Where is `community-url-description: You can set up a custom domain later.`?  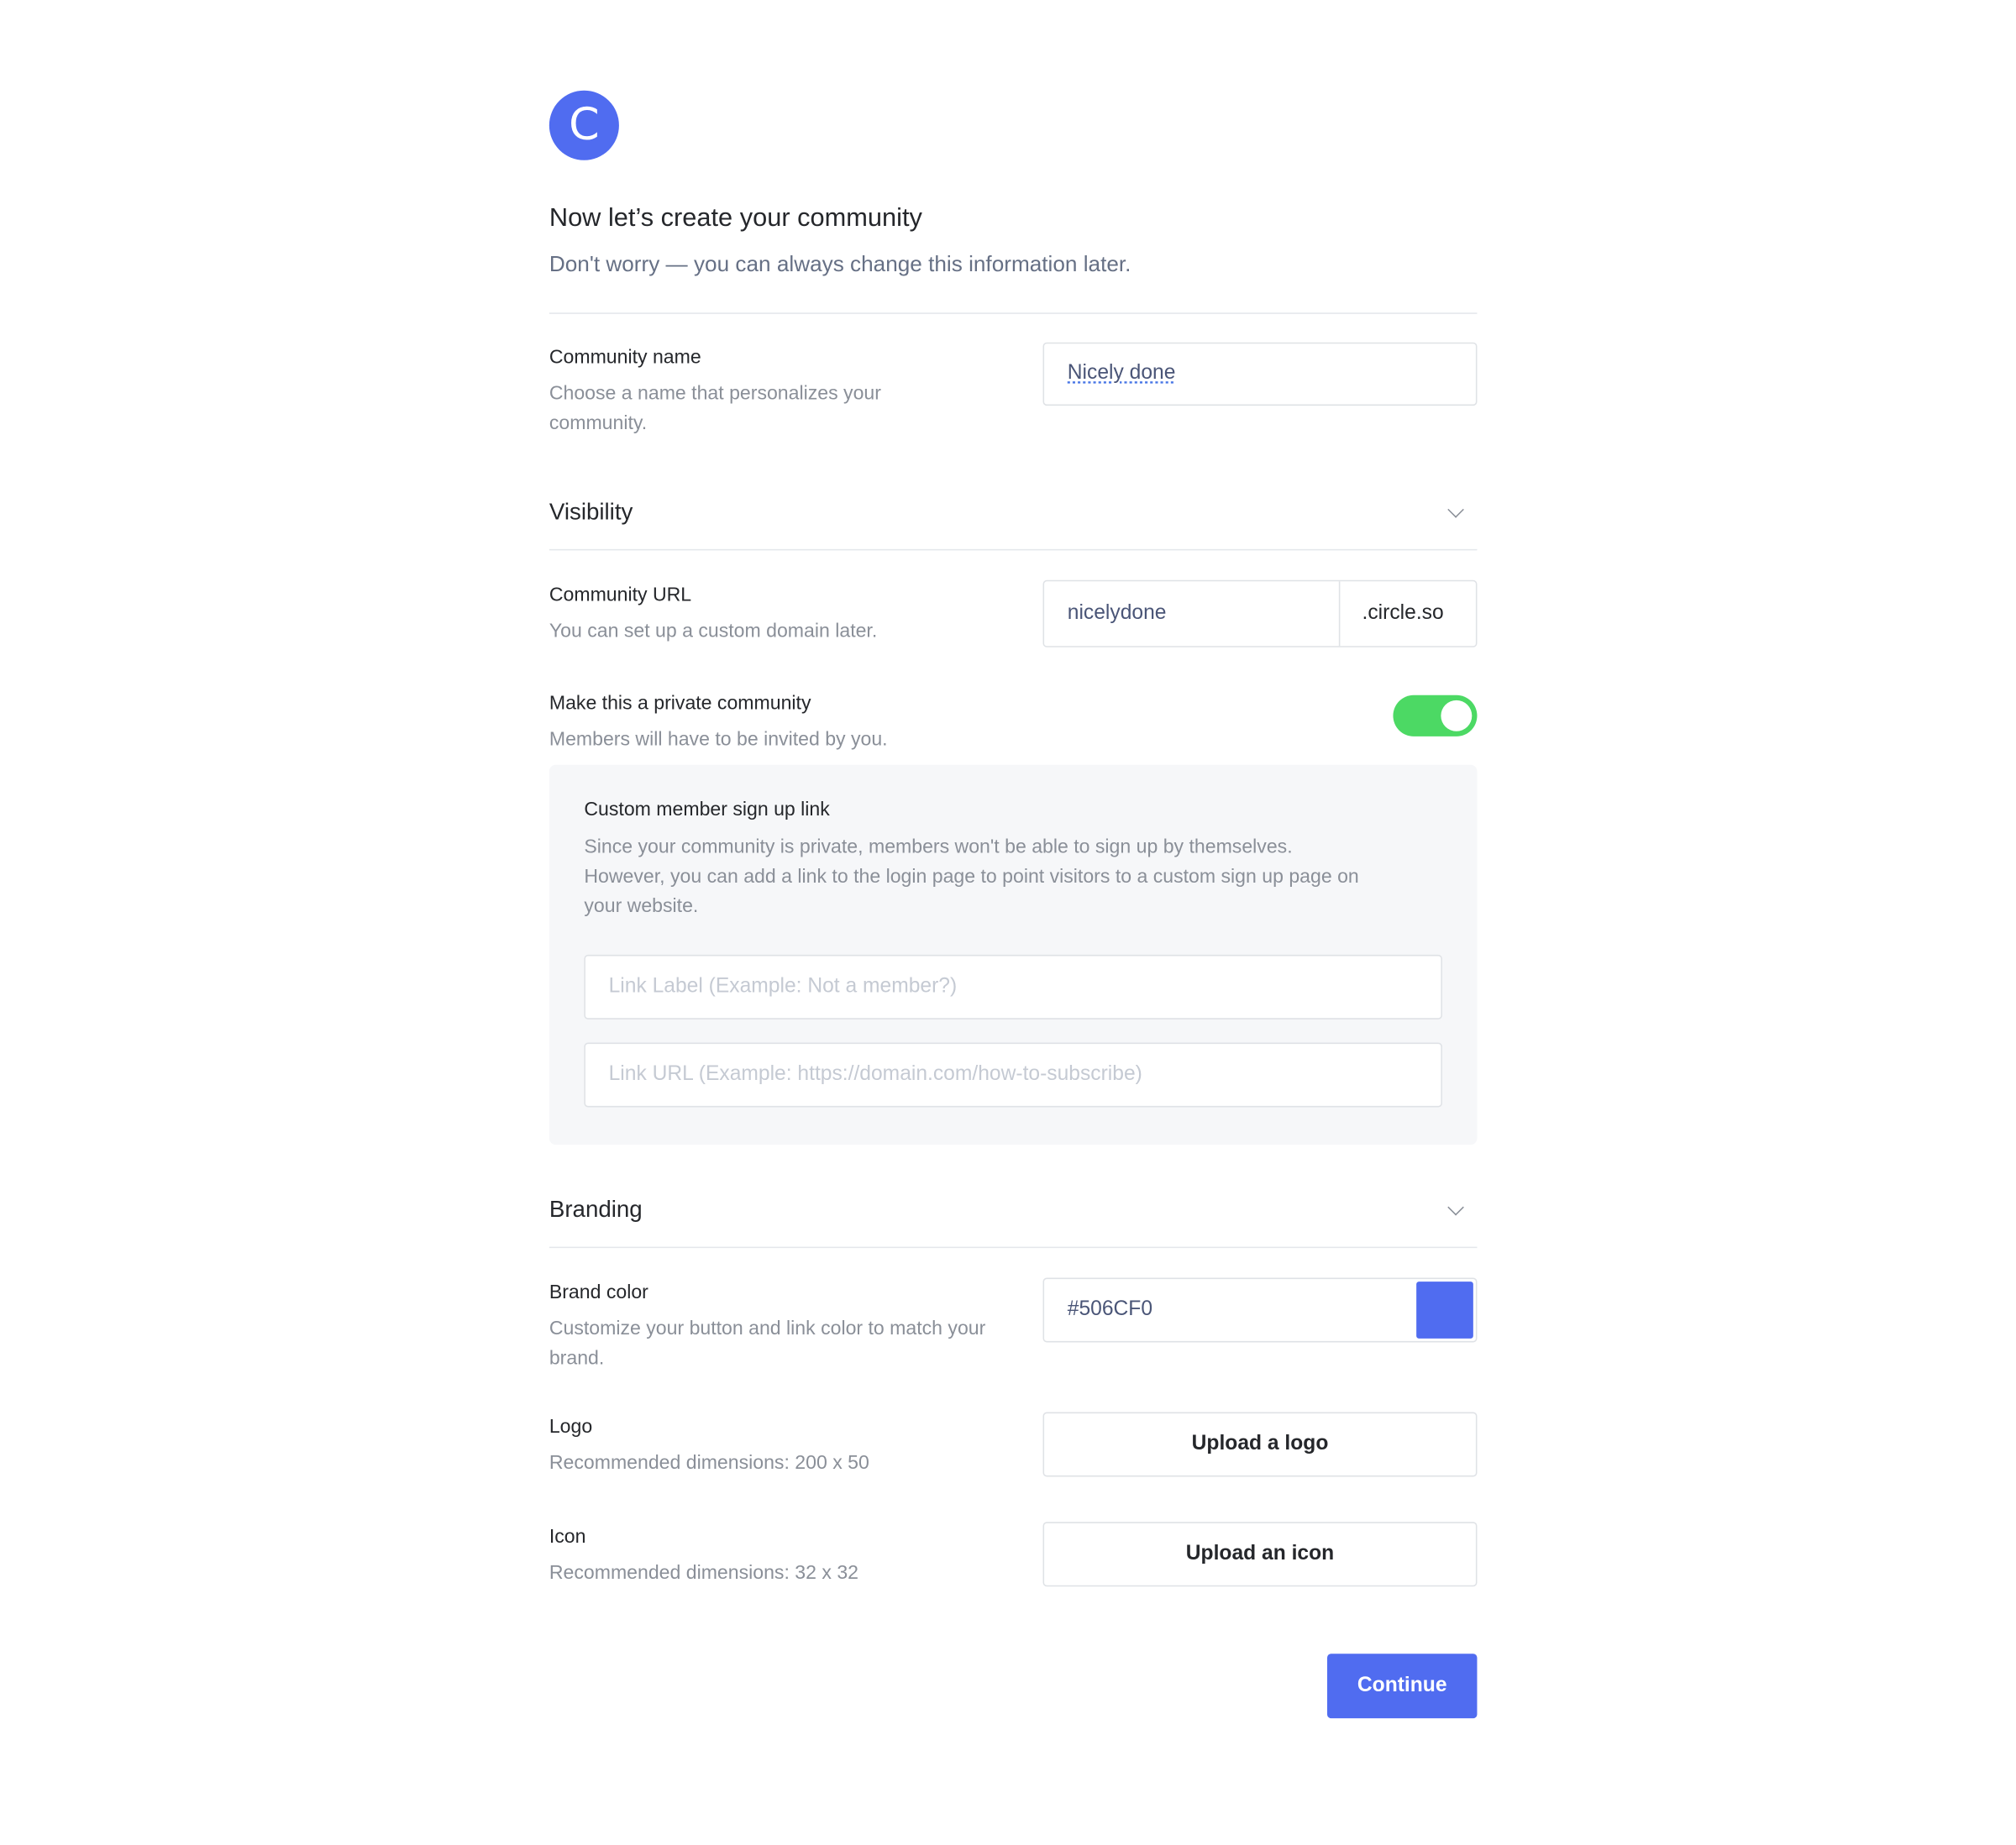 community-url-description: You can set up a custom domain later. is located at coordinates (713, 631).